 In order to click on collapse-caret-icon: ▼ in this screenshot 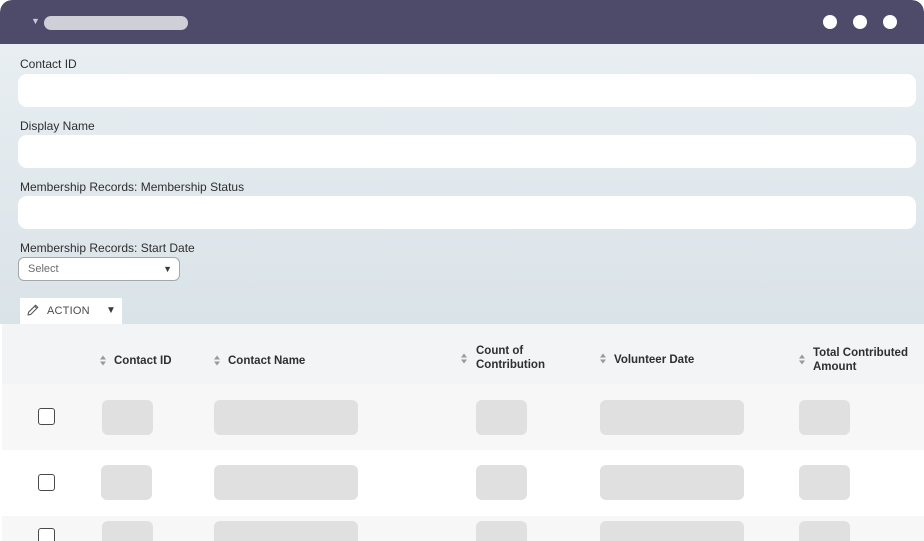, I will do `click(35, 21)`.